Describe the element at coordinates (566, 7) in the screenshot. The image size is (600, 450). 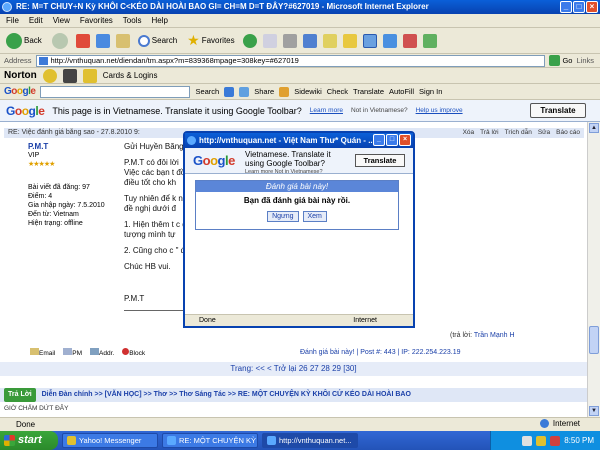
I see `minimize-button: _` at that location.